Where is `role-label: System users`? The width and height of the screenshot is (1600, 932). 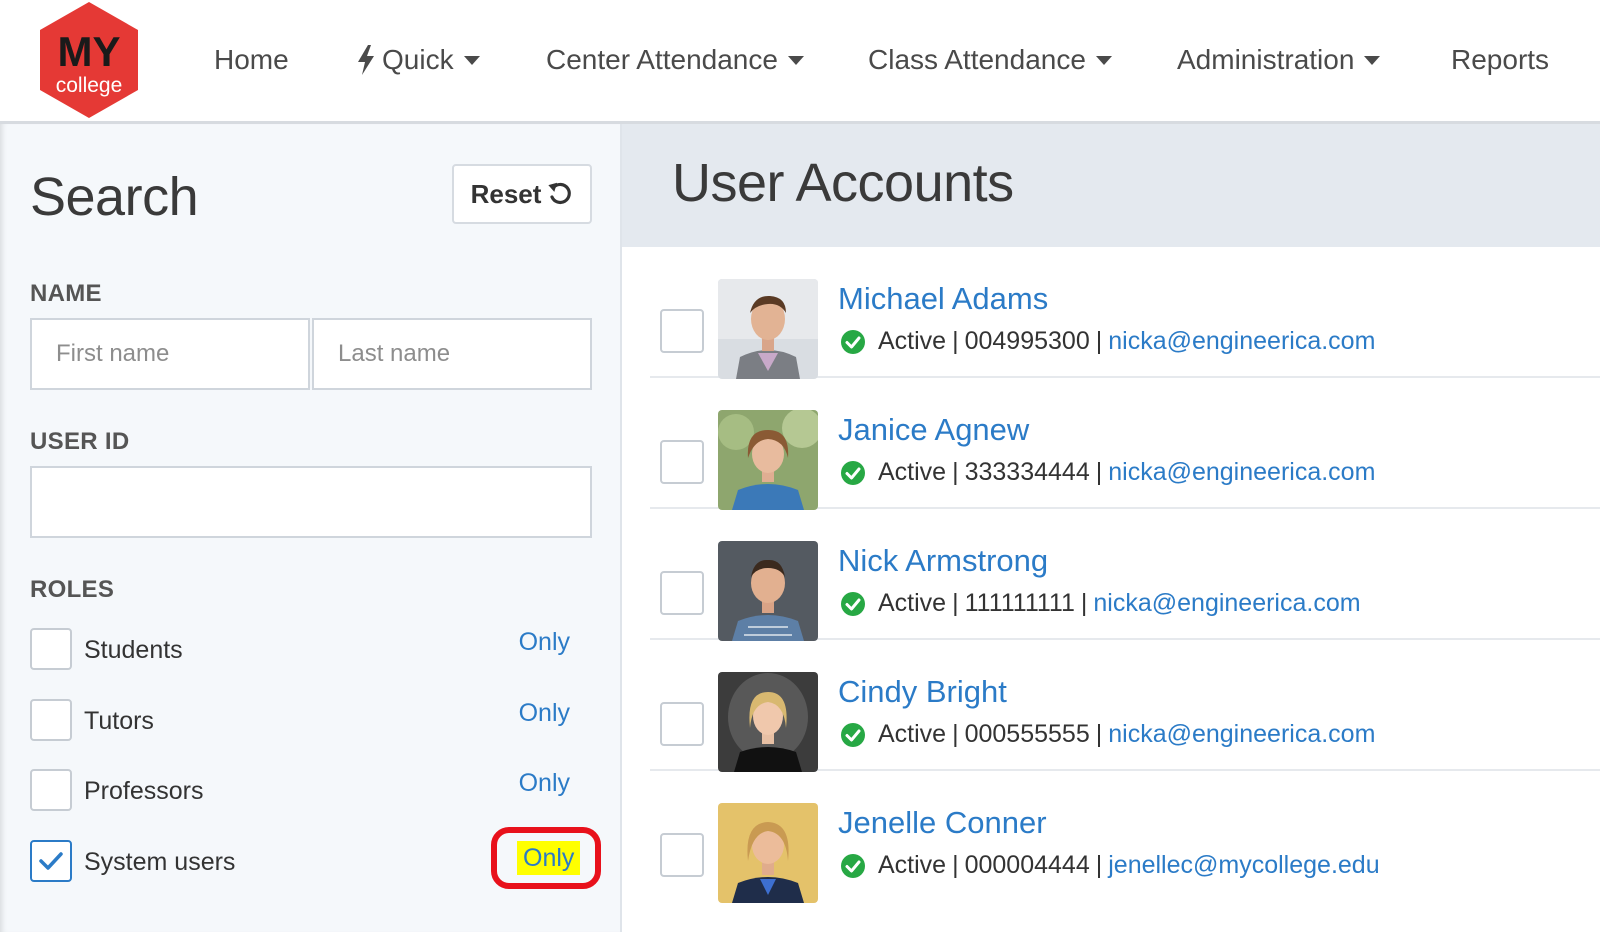
role-label: System users is located at coordinates (160, 862).